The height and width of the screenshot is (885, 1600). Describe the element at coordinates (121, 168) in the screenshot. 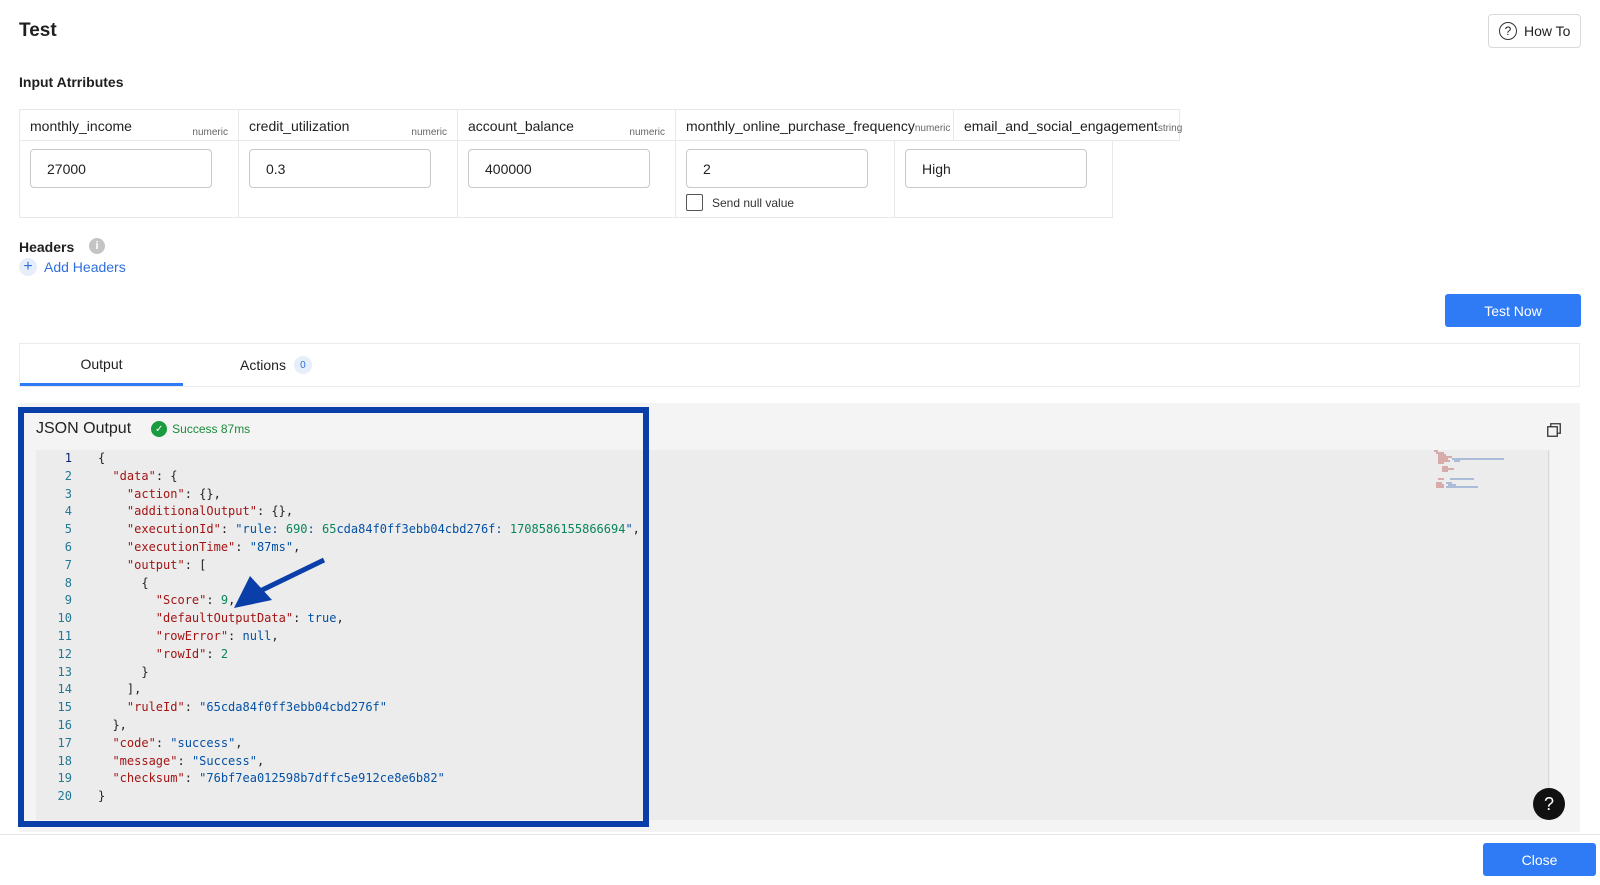

I see `monthly-income-input` at that location.